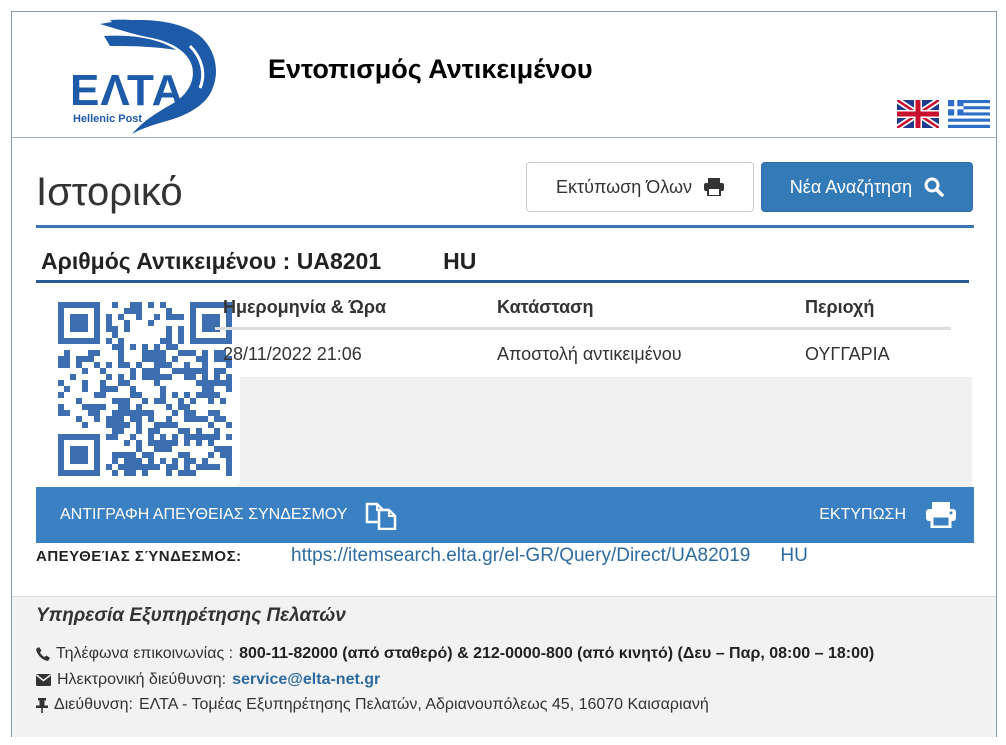  Describe the element at coordinates (211, 261) in the screenshot. I see `item-number-label: Αριθμός Αντικειμένου : UA8201` at that location.